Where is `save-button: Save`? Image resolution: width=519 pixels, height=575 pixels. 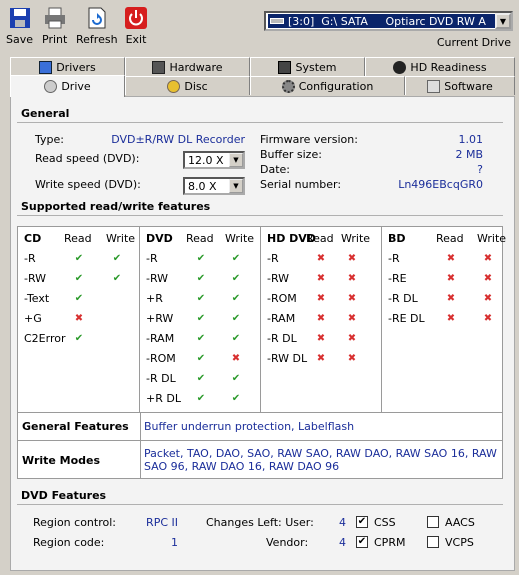
save-button: Save is located at coordinates (19, 26).